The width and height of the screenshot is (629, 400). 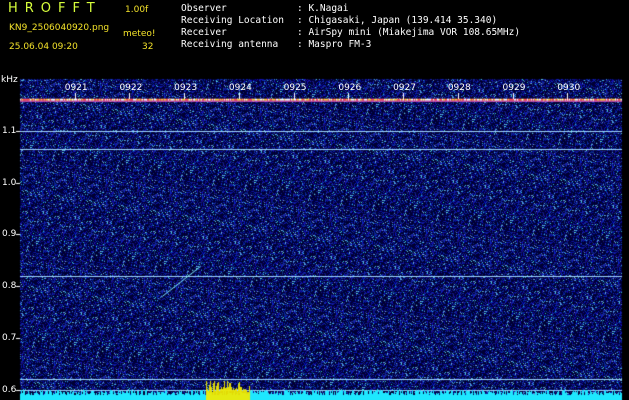 What do you see at coordinates (9, 130) in the screenshot?
I see `freq-tick-label: 1.1` at bounding box center [9, 130].